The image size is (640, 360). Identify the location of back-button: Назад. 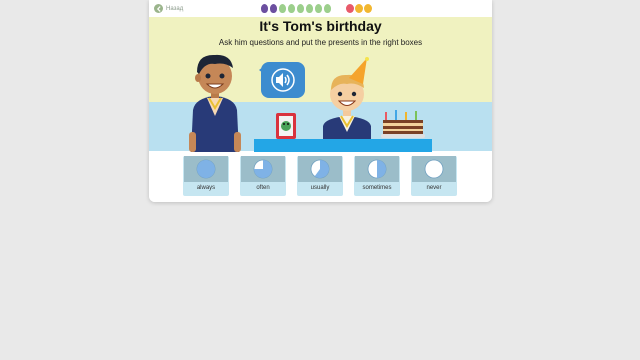
(168, 8).